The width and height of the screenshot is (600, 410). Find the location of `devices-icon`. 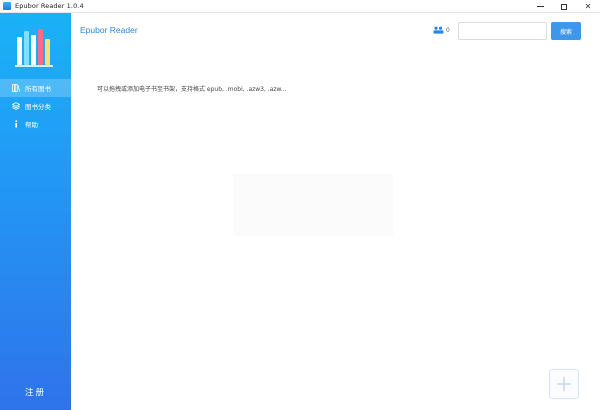

devices-icon is located at coordinates (438, 30).